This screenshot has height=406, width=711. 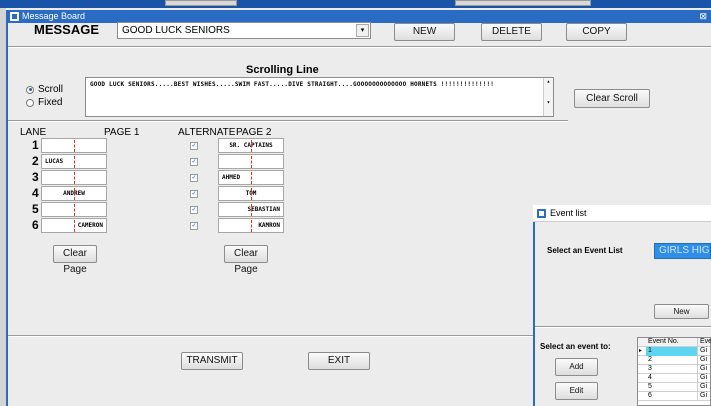 What do you see at coordinates (254, 132) in the screenshot?
I see `page2-header: PAGE 2` at bounding box center [254, 132].